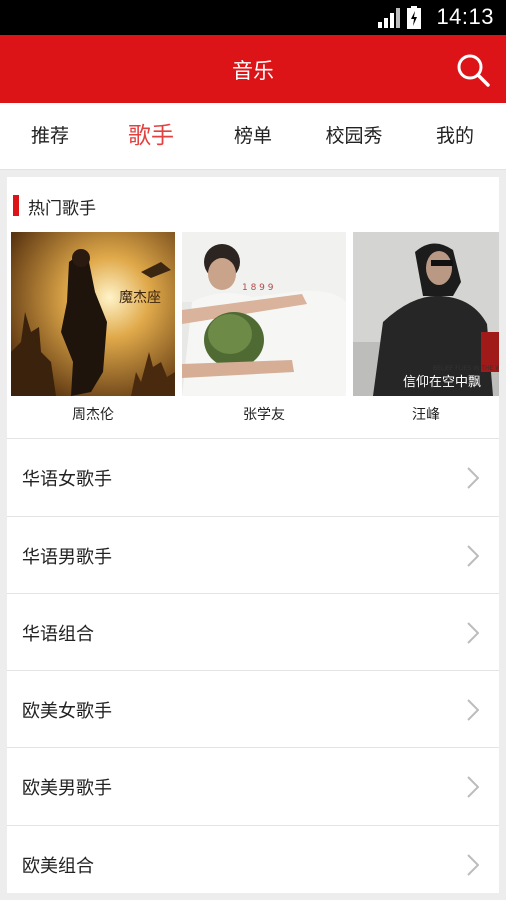  Describe the element at coordinates (258, 288) in the screenshot. I see `svg-text: 1 8 9 9` at that location.